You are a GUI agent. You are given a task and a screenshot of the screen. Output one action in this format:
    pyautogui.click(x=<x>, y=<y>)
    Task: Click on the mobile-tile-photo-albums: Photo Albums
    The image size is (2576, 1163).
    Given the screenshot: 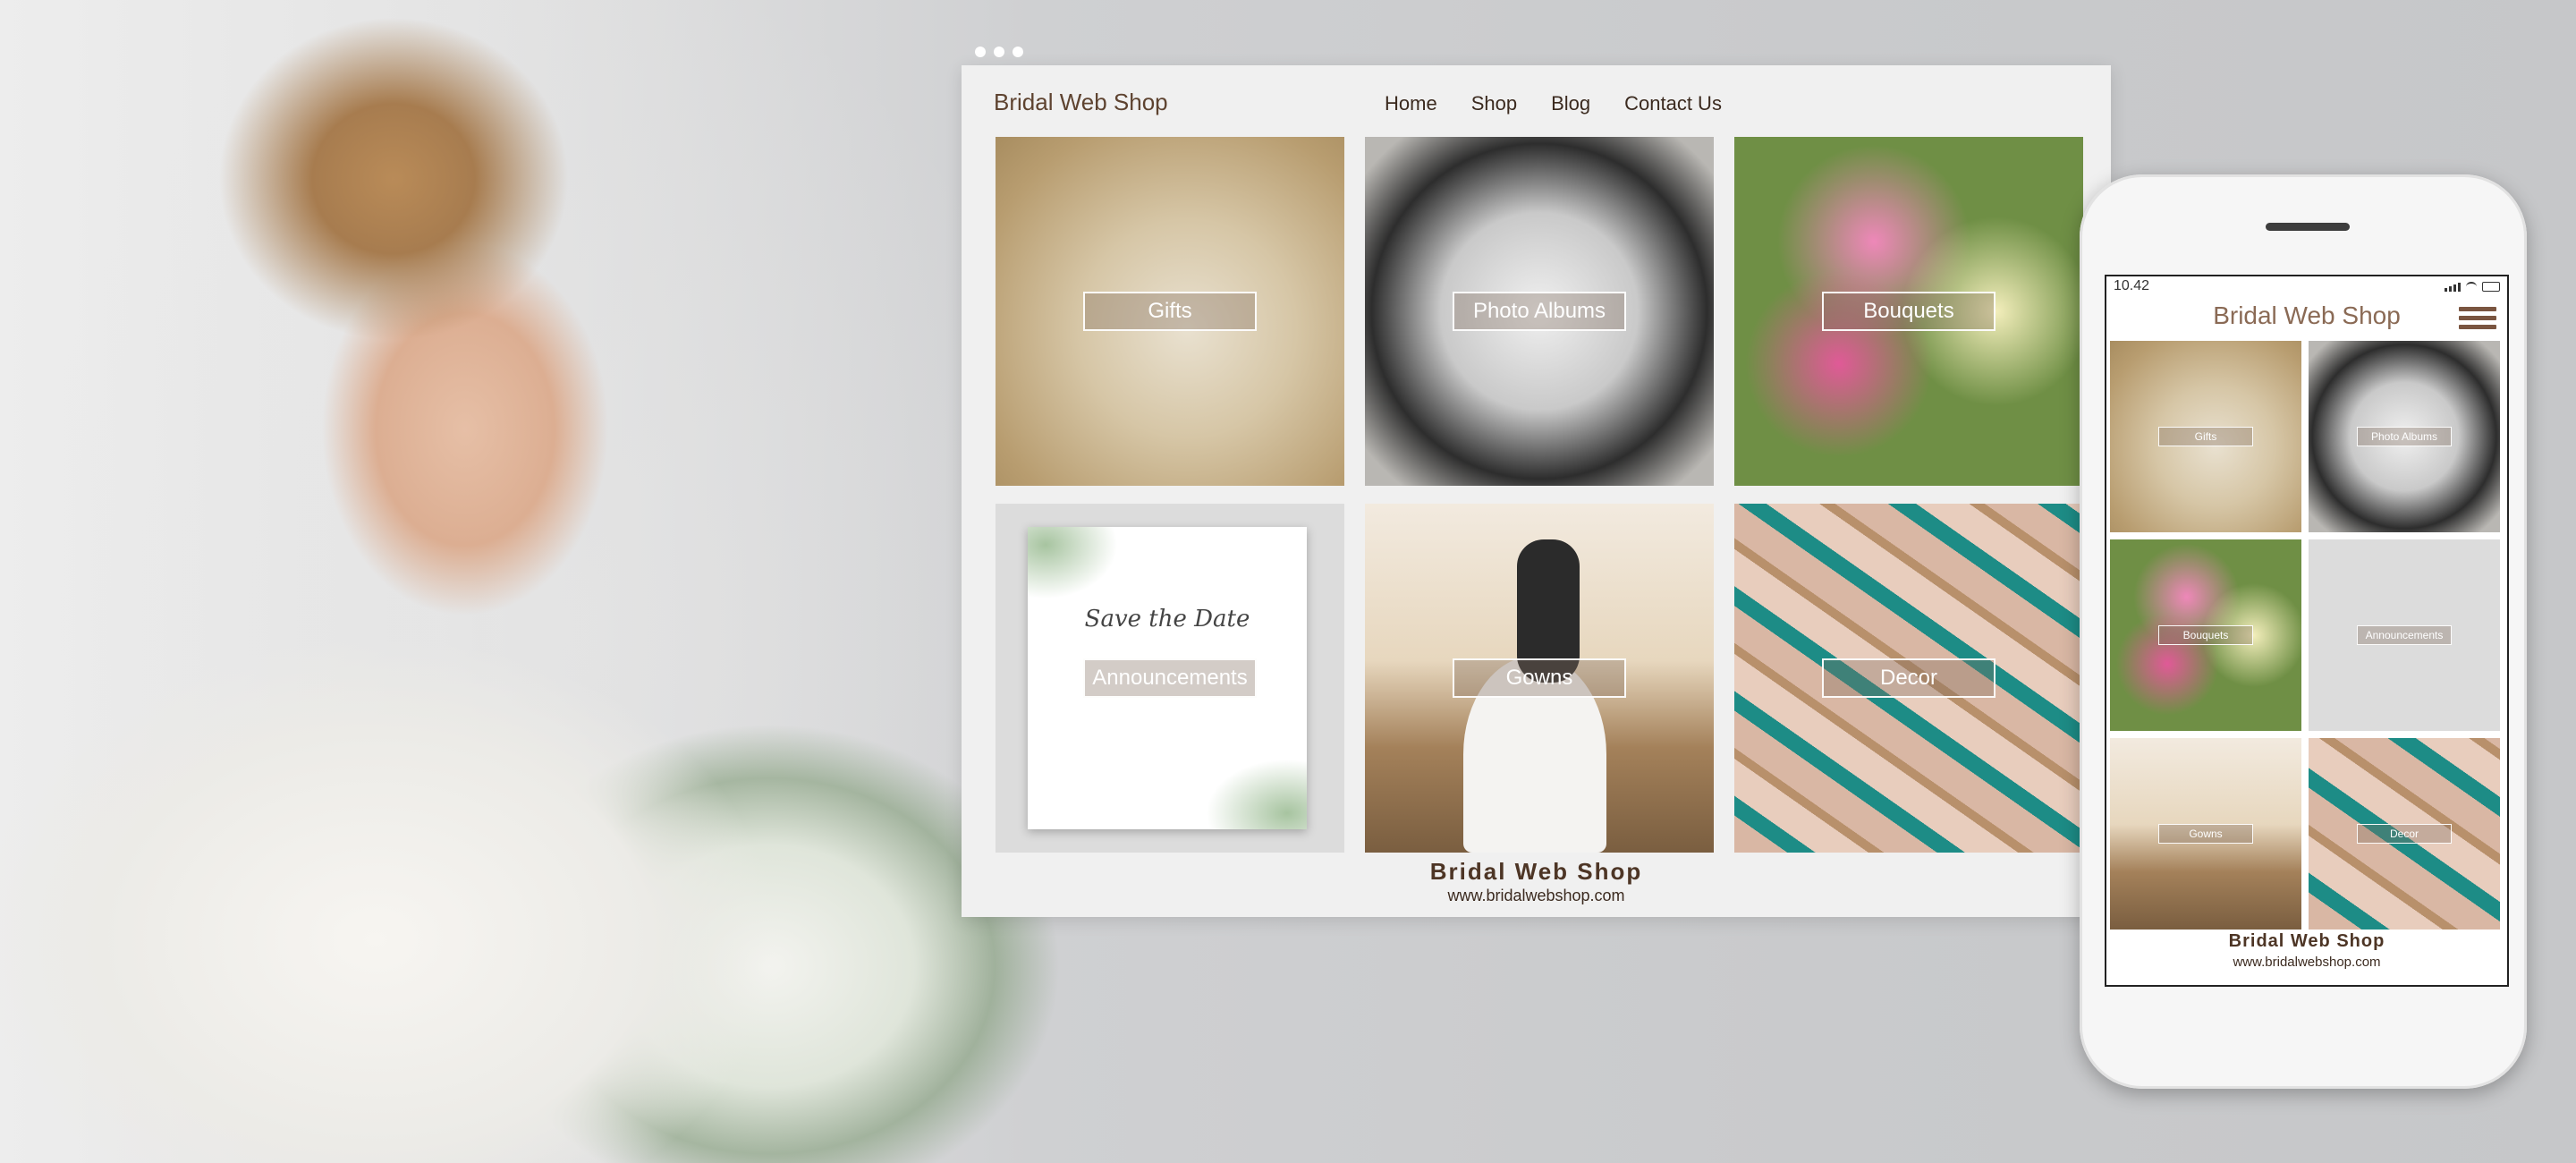 What is the action you would take?
    pyautogui.click(x=2404, y=436)
    